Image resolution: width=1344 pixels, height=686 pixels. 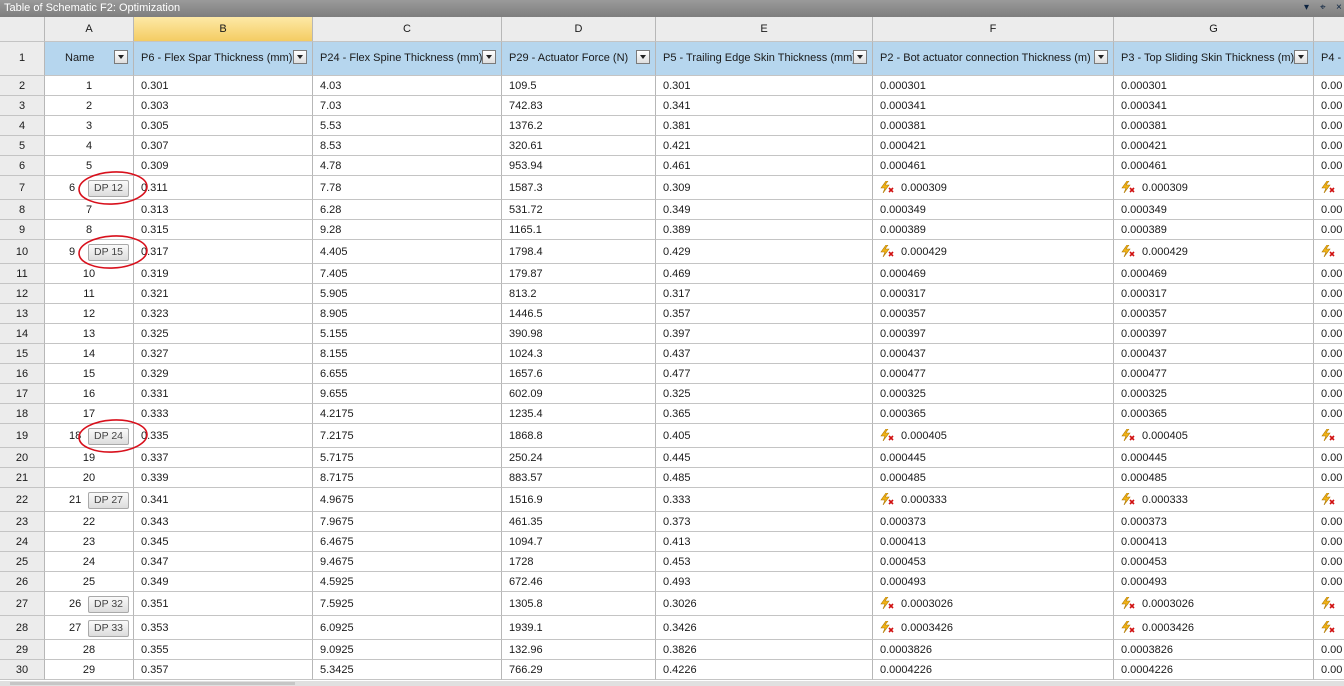 I want to click on column-letter-partial, so click(x=1329, y=29).